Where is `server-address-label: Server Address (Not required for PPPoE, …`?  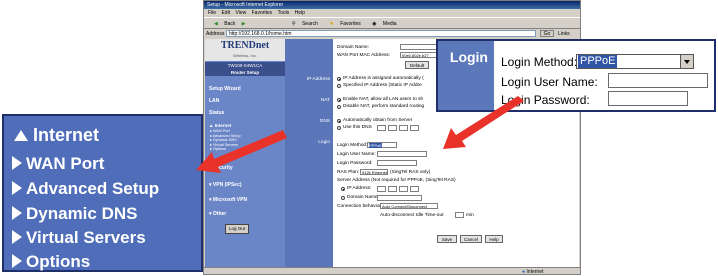 server-address-label: Server Address (Not required for PPPoE, … is located at coordinates (396, 180).